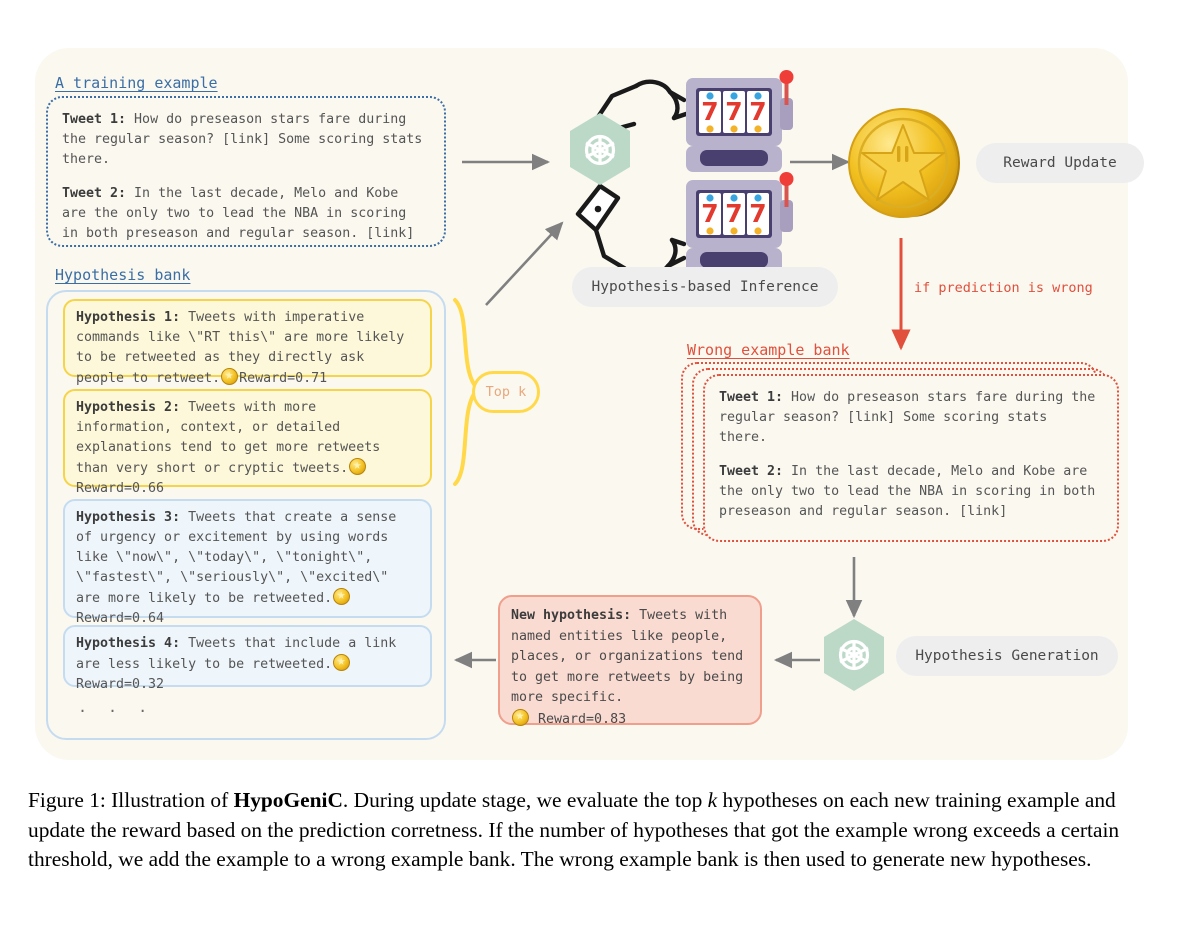 The width and height of the screenshot is (1188, 926). Describe the element at coordinates (94, 193) in the screenshot. I see `tweet-2-label: Tweet 2:` at that location.